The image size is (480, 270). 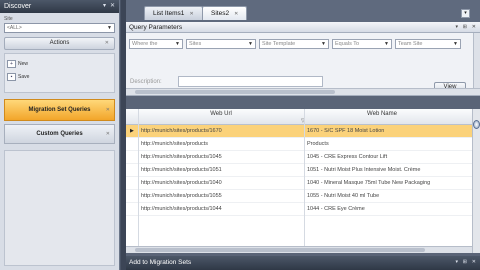 What do you see at coordinates (146, 82) in the screenshot?
I see `description-label: Description:` at bounding box center [146, 82].